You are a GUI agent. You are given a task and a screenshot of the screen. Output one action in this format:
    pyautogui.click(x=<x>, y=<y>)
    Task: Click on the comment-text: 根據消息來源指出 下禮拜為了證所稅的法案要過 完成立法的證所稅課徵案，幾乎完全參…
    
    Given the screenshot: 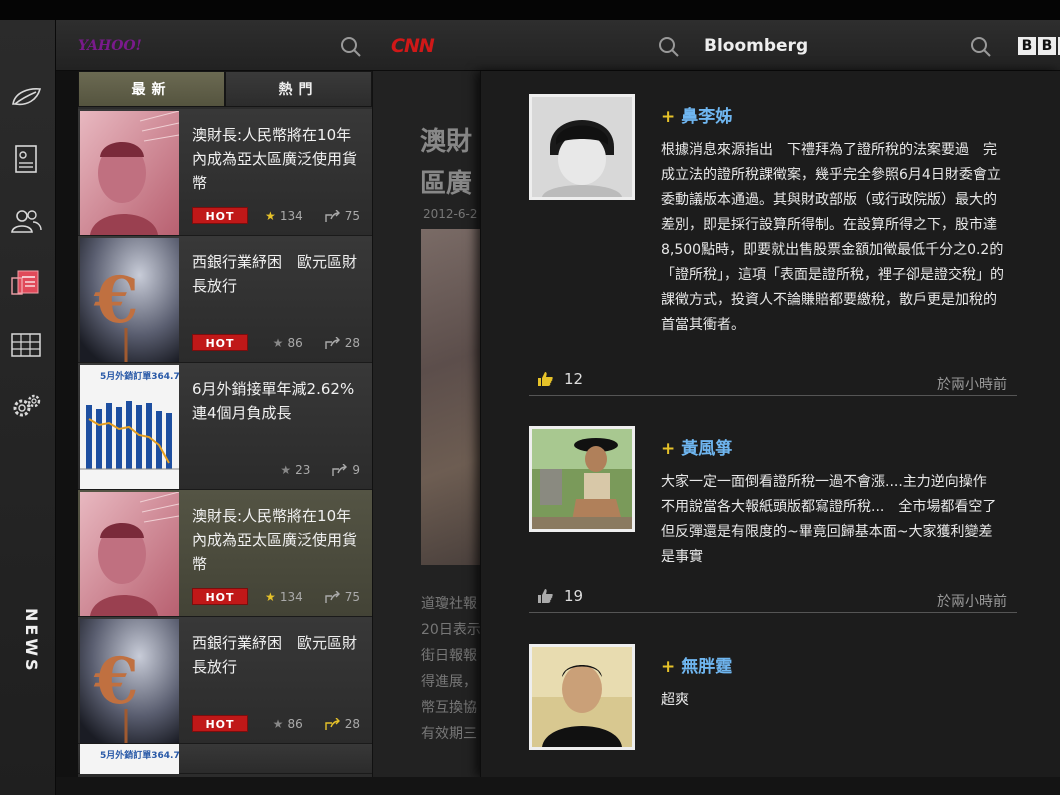 What is the action you would take?
    pyautogui.click(x=832, y=237)
    